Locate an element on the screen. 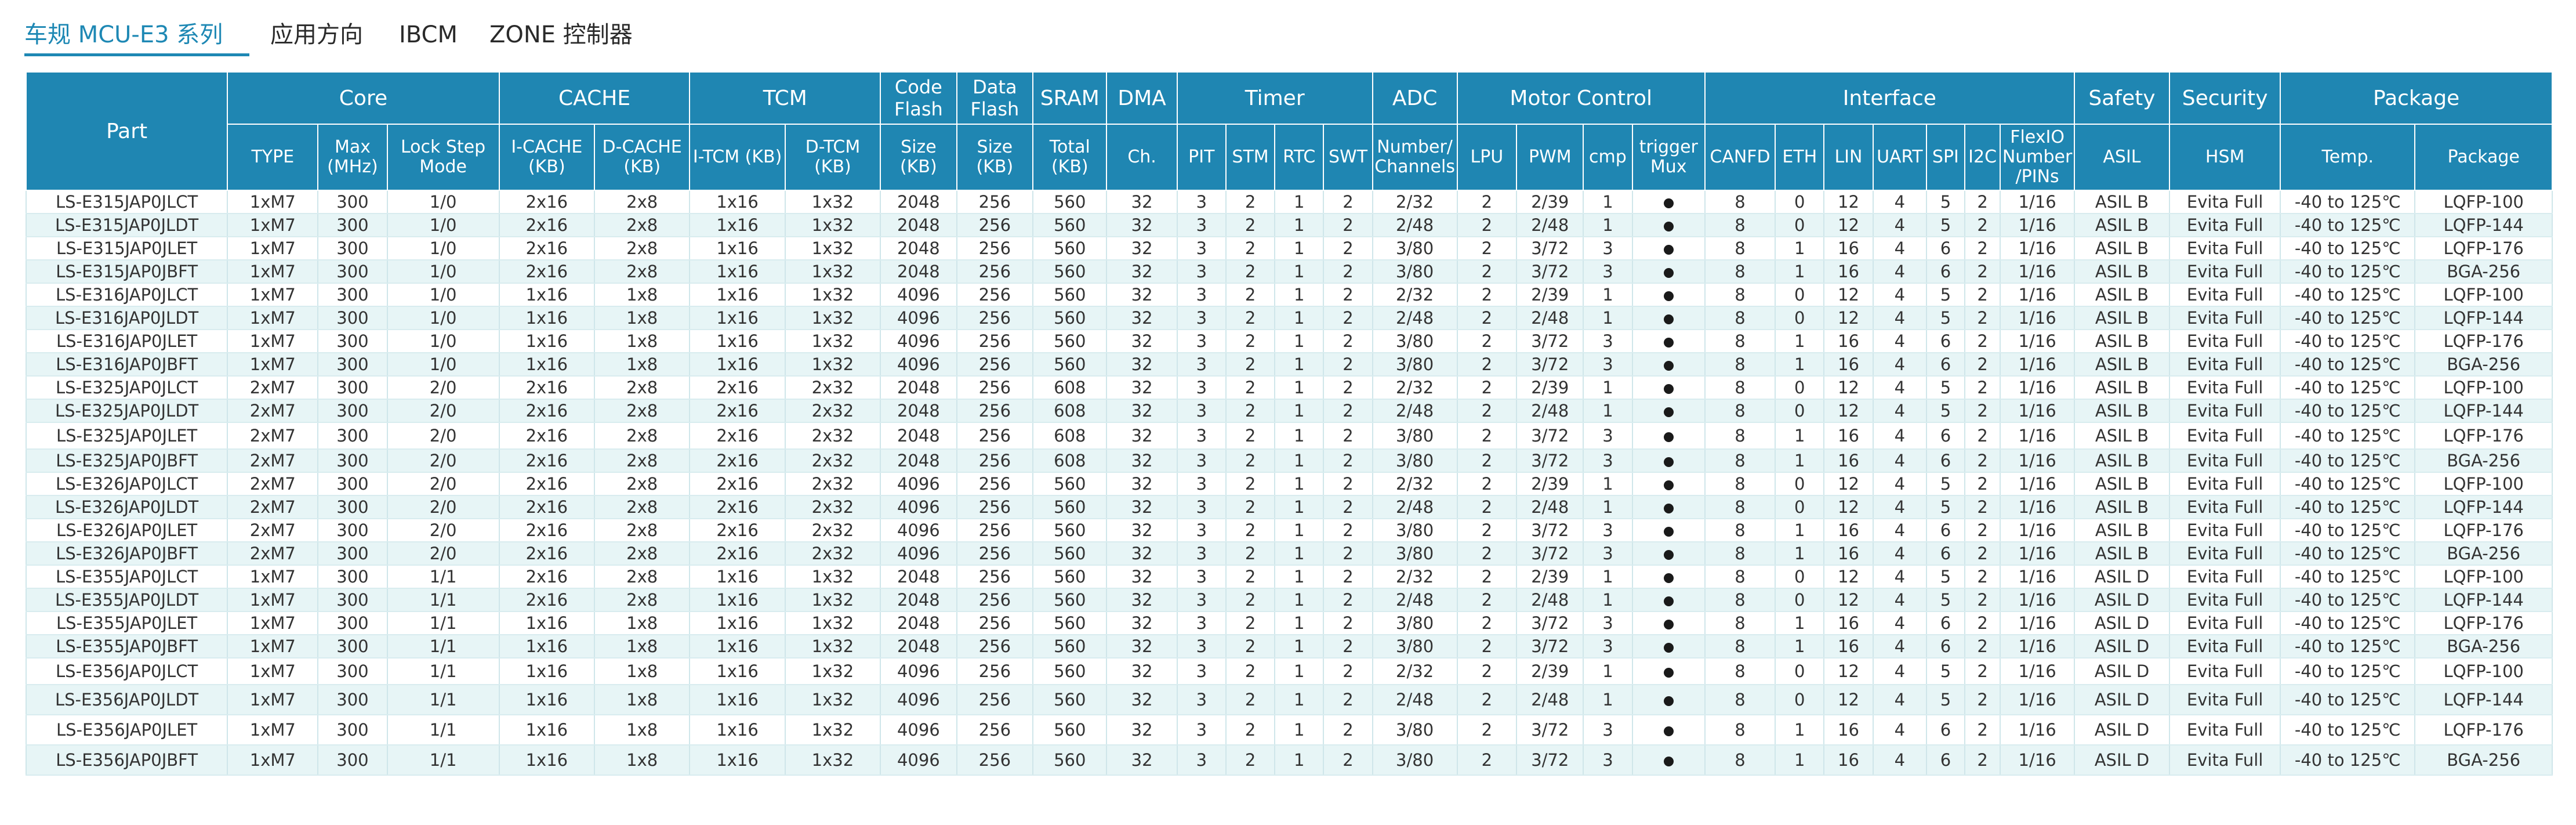  table-cell: 2/39 is located at coordinates (1550, 388).